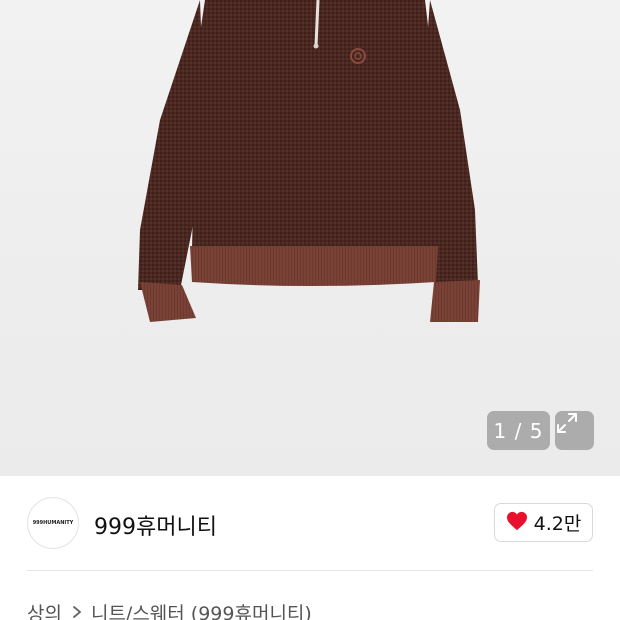 The height and width of the screenshot is (620, 620). What do you see at coordinates (44, 609) in the screenshot?
I see `breadcrumb-item-category: 상의` at bounding box center [44, 609].